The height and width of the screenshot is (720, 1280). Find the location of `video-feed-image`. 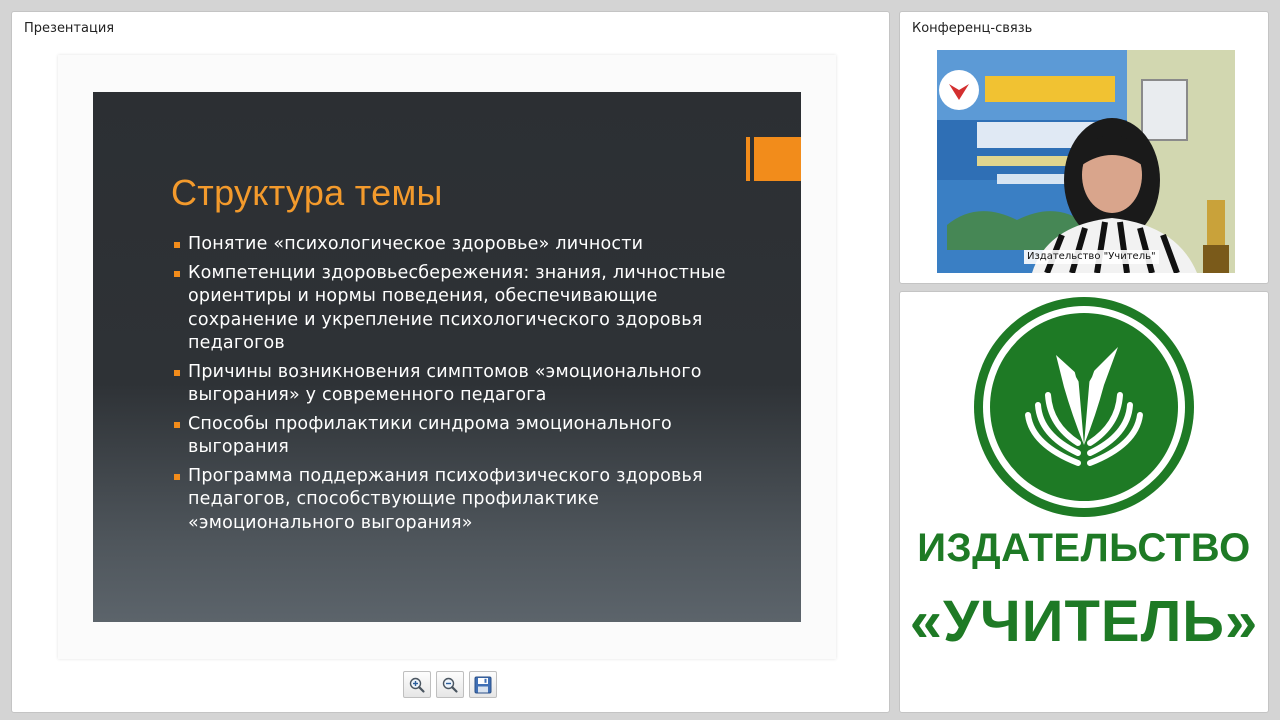

video-feed-image is located at coordinates (1086, 161).